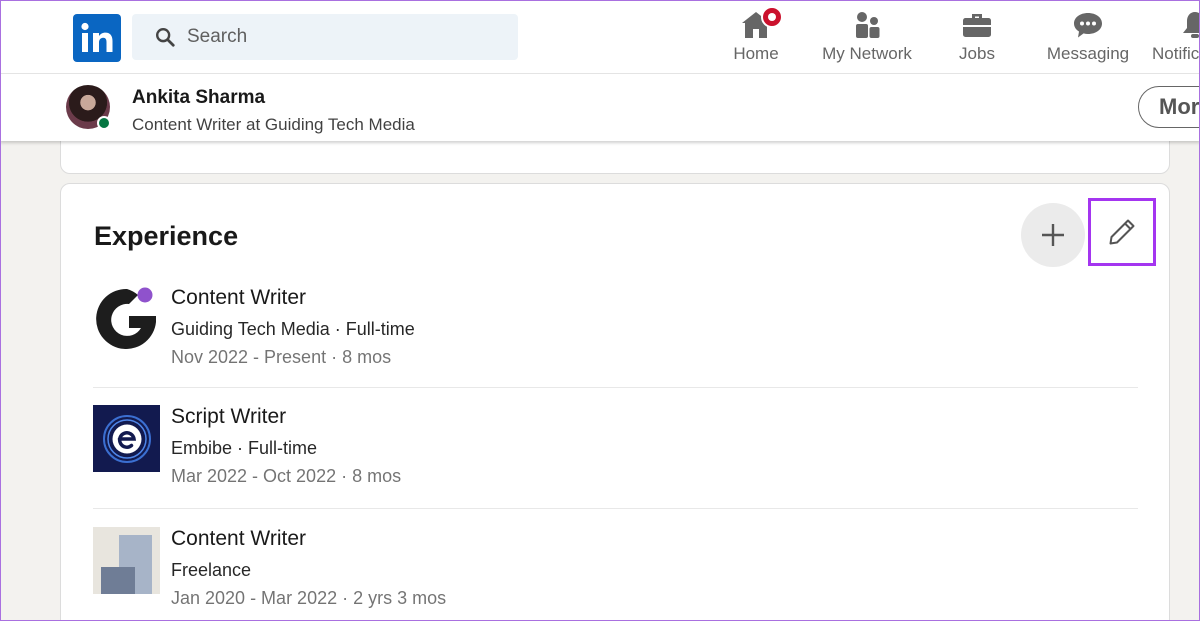 The image size is (1200, 621). I want to click on search-input: Search, so click(325, 37).